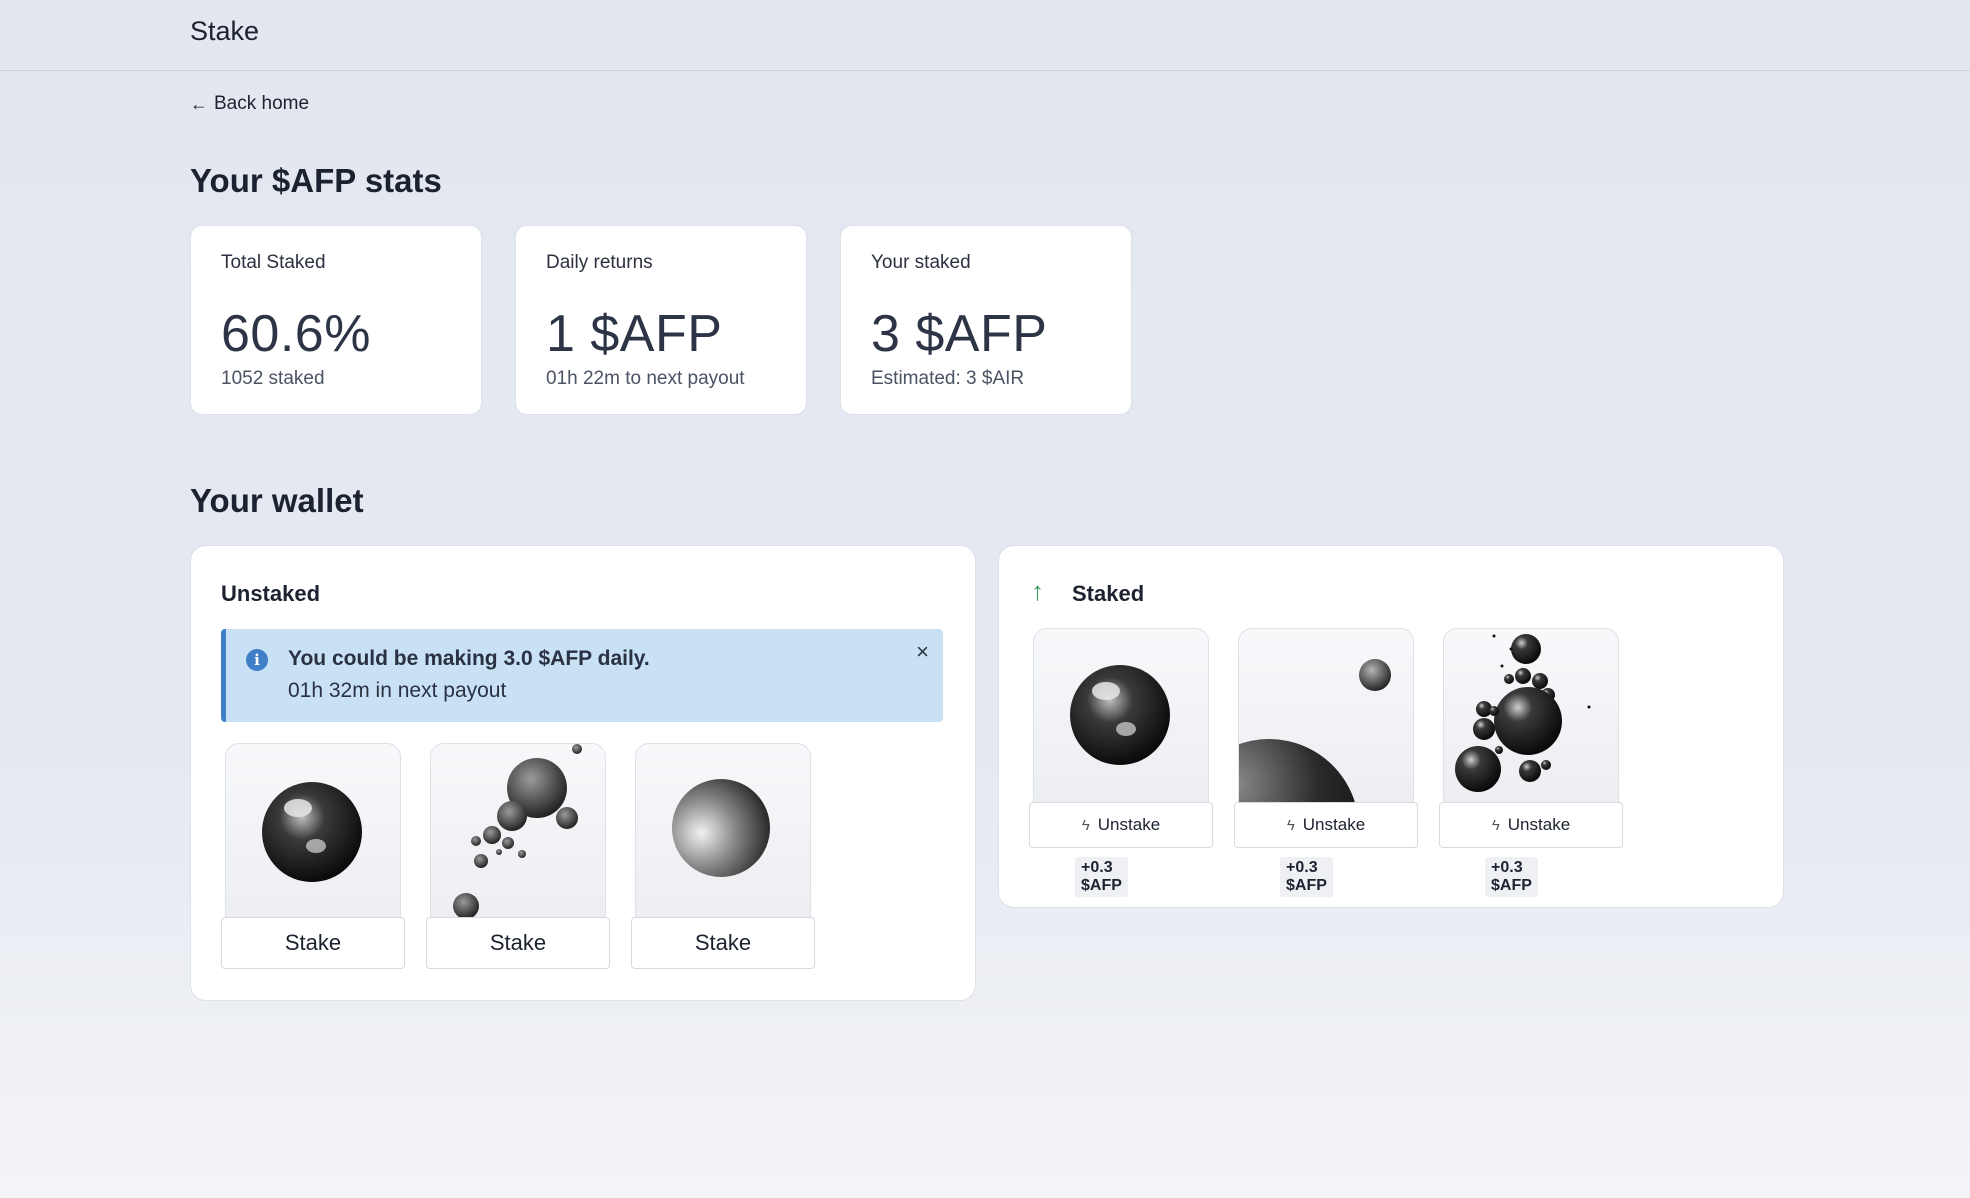 This screenshot has height=1198, width=1970. What do you see at coordinates (1108, 593) in the screenshot?
I see `staked-title: Staked` at bounding box center [1108, 593].